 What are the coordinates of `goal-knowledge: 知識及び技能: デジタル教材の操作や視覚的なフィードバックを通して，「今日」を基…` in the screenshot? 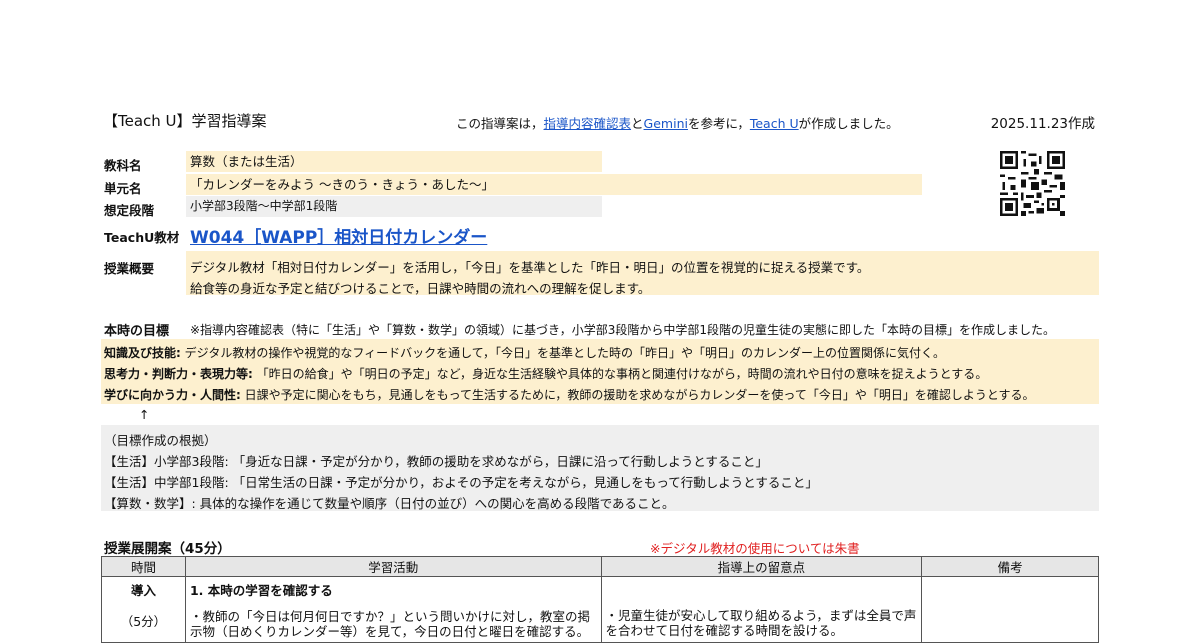 It's located at (524, 352).